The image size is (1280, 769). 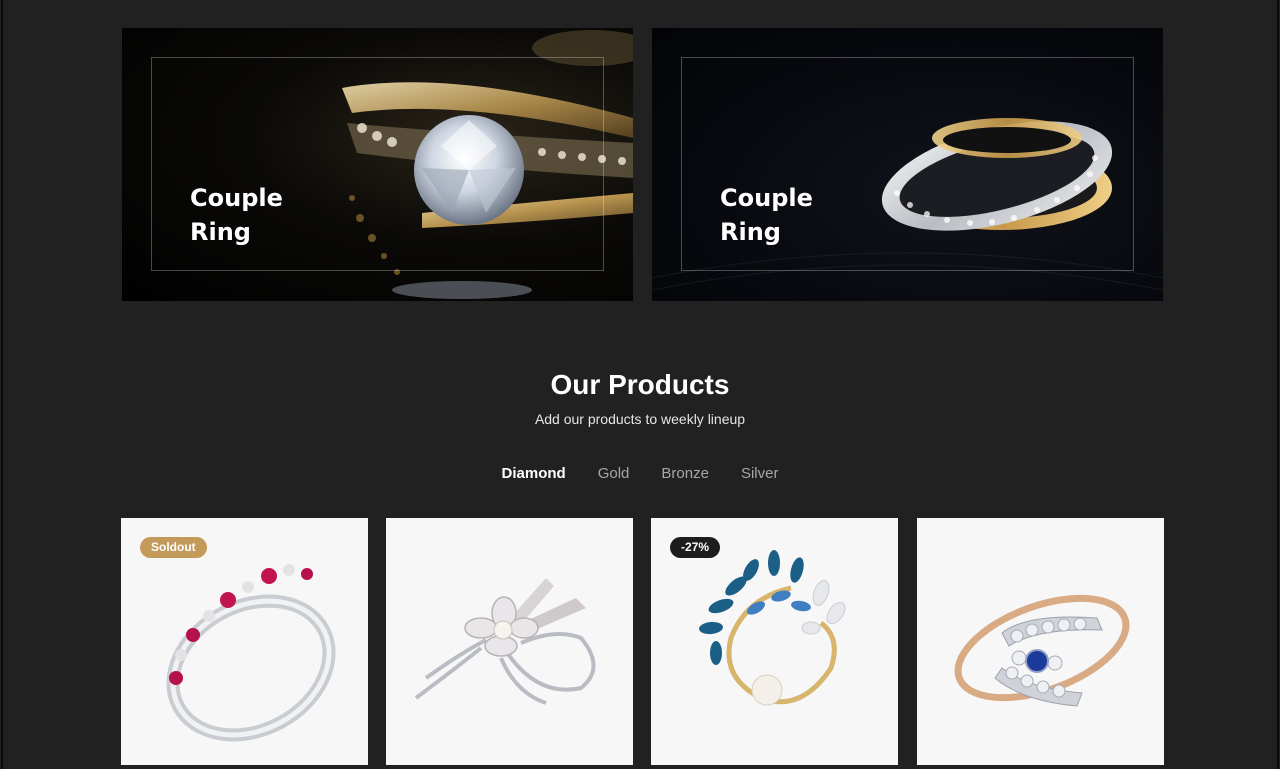 I want to click on products-section-title: Our Products, so click(x=640, y=384).